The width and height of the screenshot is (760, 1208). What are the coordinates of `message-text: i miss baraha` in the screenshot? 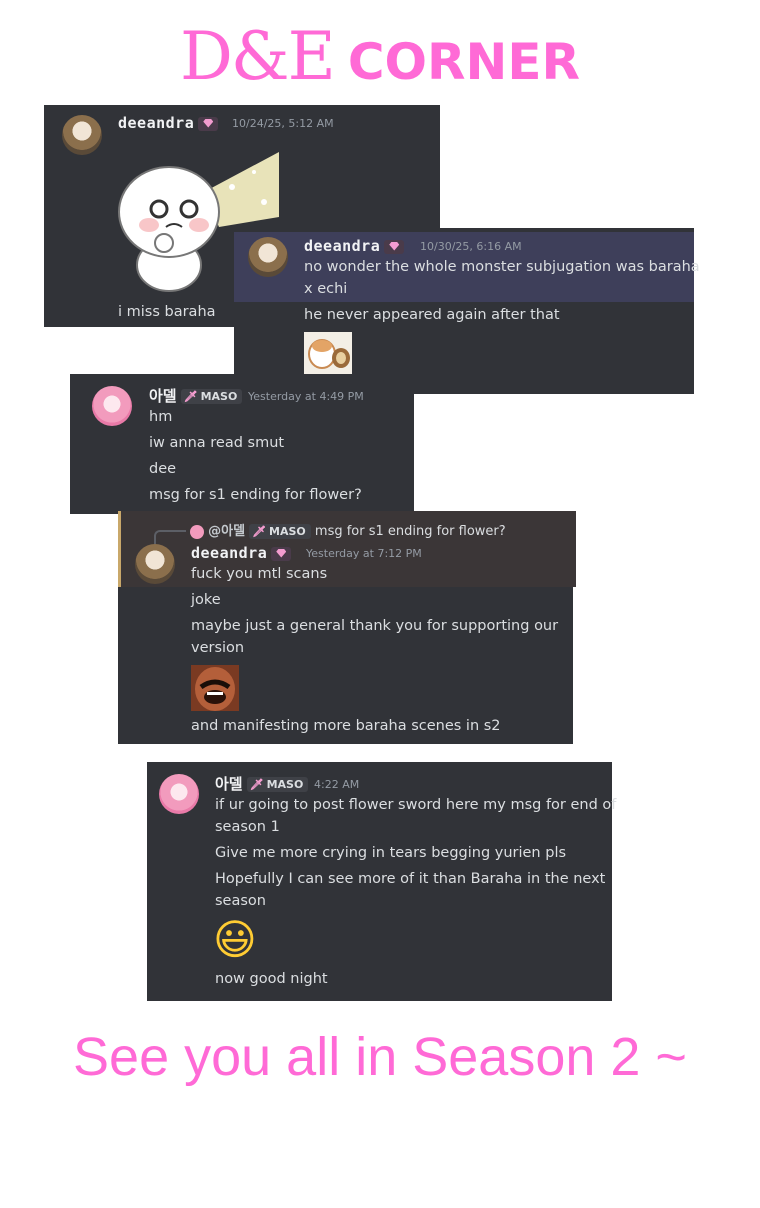 It's located at (167, 312).